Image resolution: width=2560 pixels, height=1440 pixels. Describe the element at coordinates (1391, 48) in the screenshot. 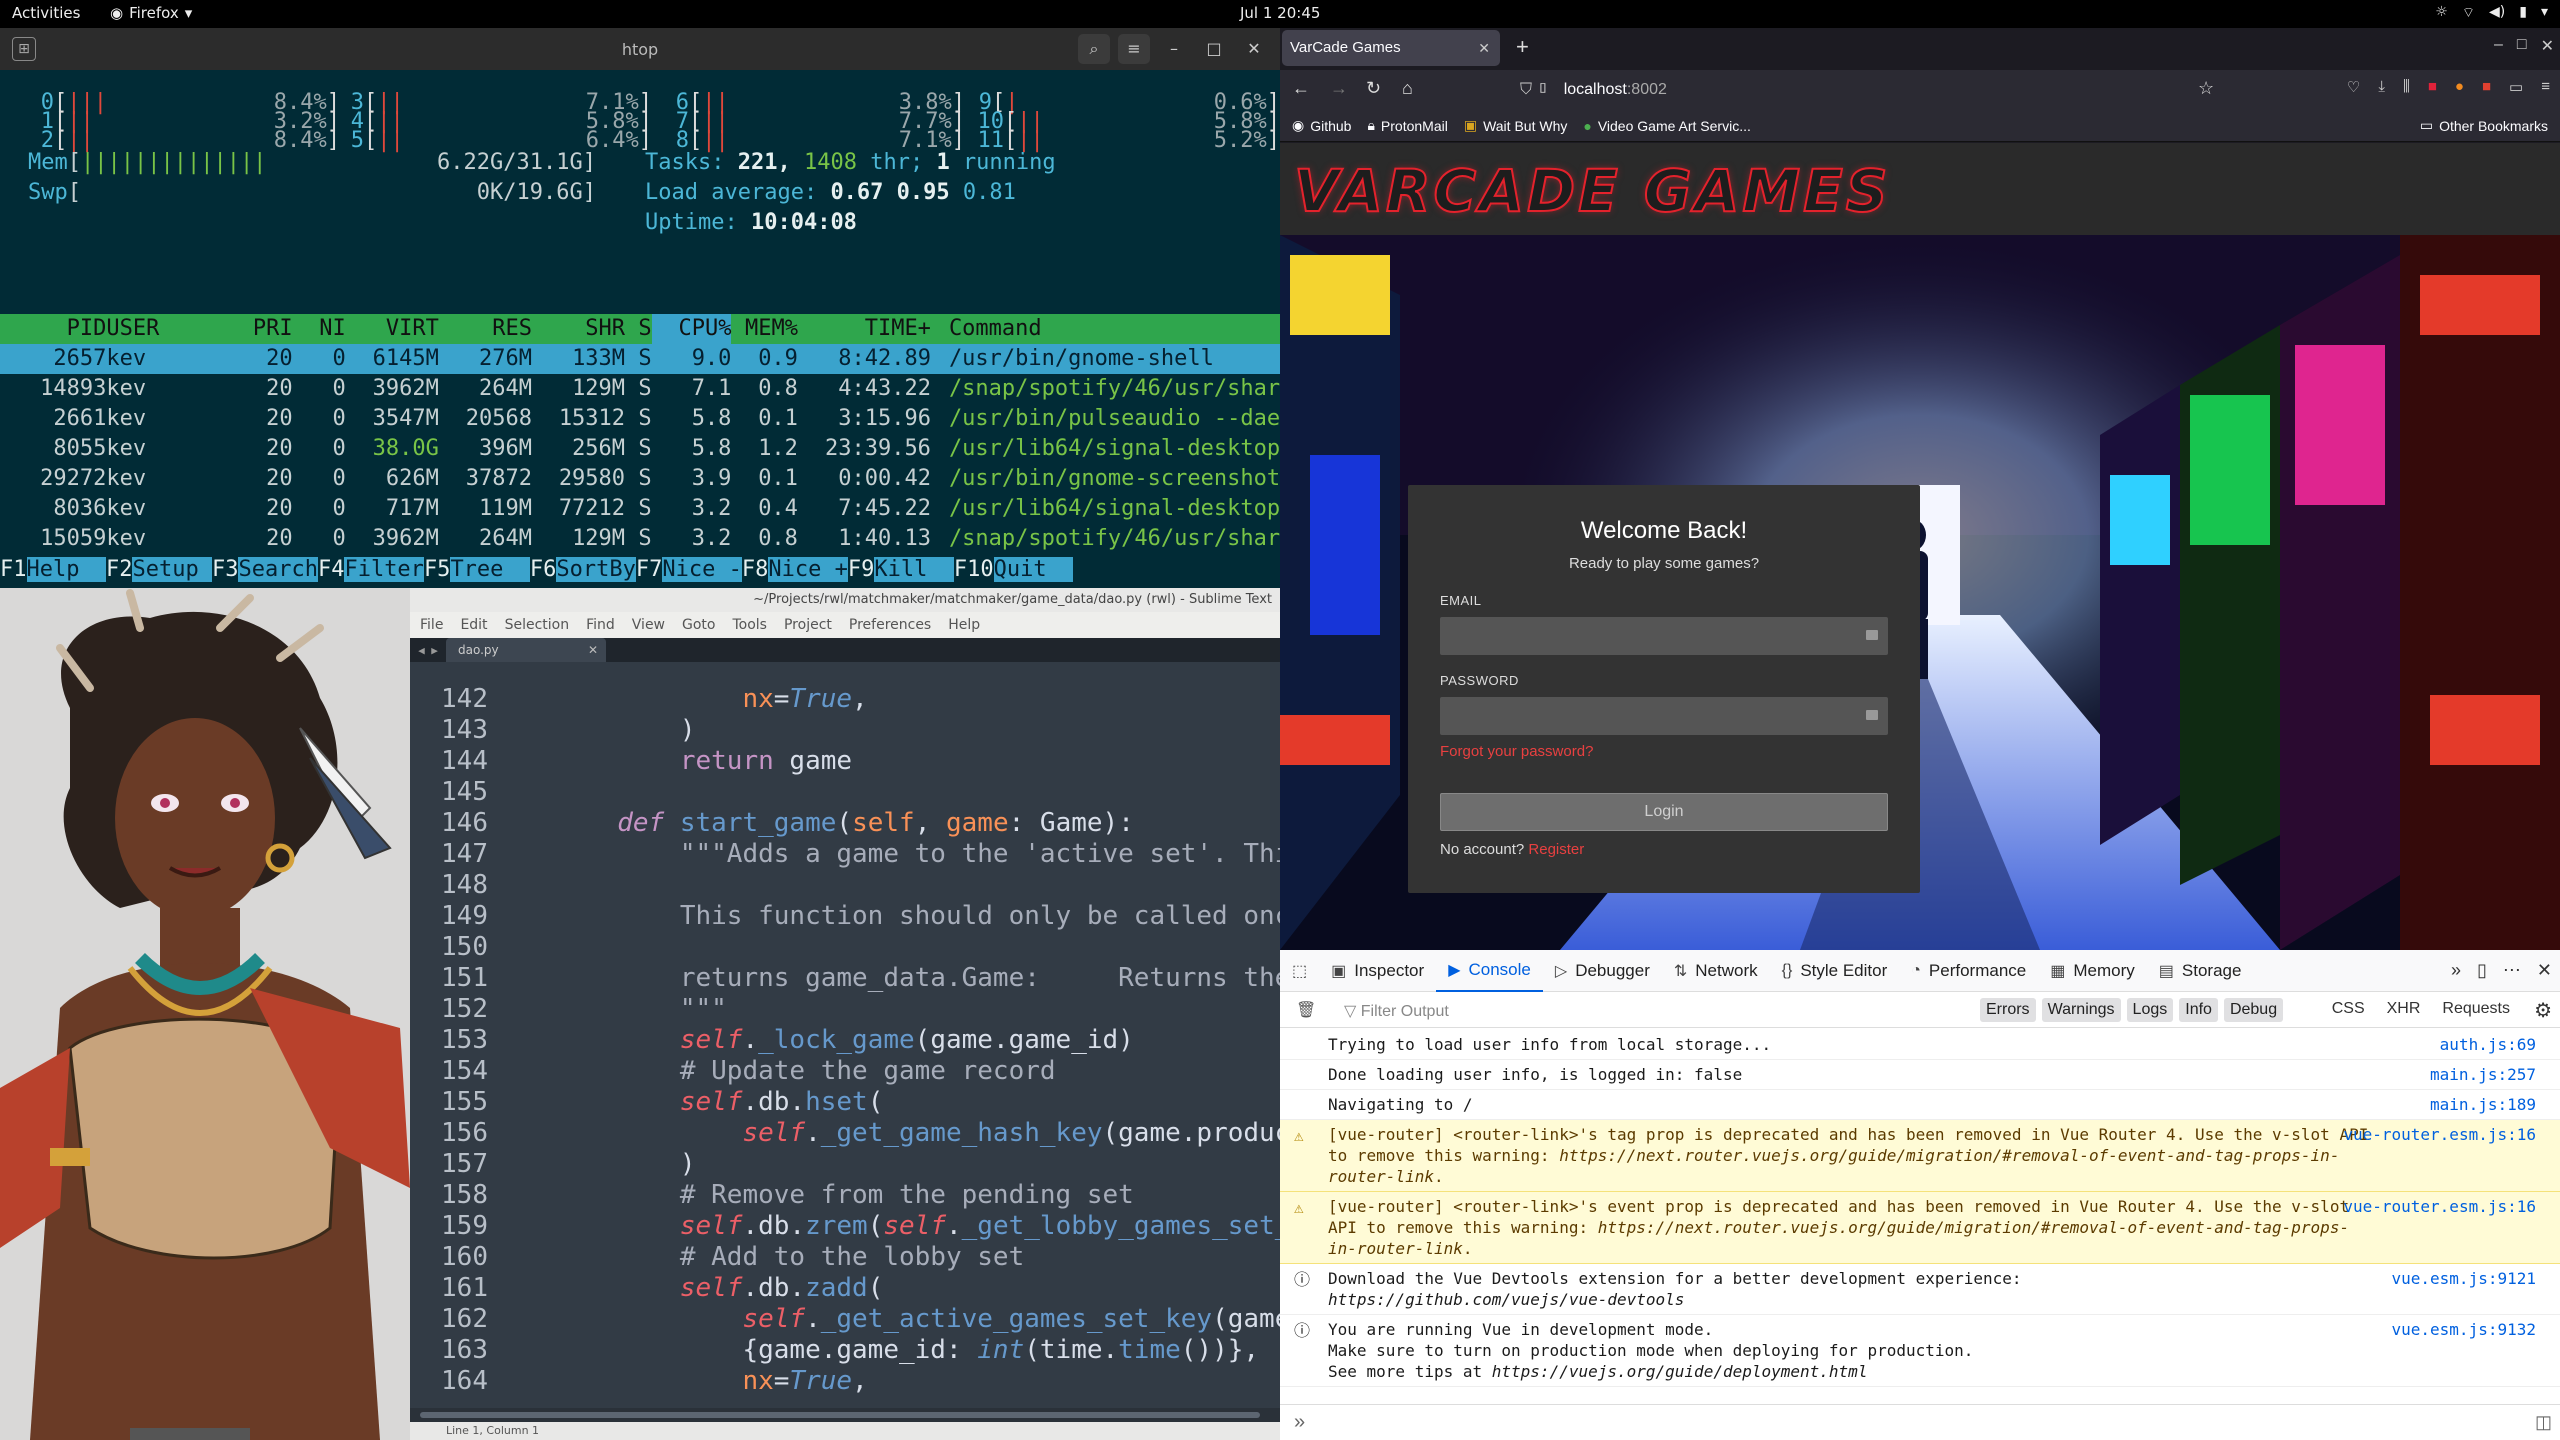

I see `browser-tab-varcade: VarCade Games ✕` at that location.